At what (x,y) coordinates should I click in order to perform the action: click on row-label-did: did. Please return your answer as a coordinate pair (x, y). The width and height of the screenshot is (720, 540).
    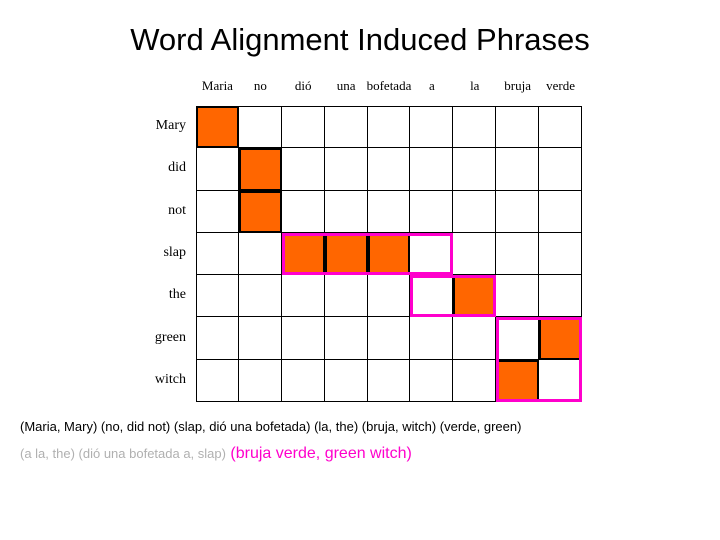
    Looking at the image, I should click on (177, 168).